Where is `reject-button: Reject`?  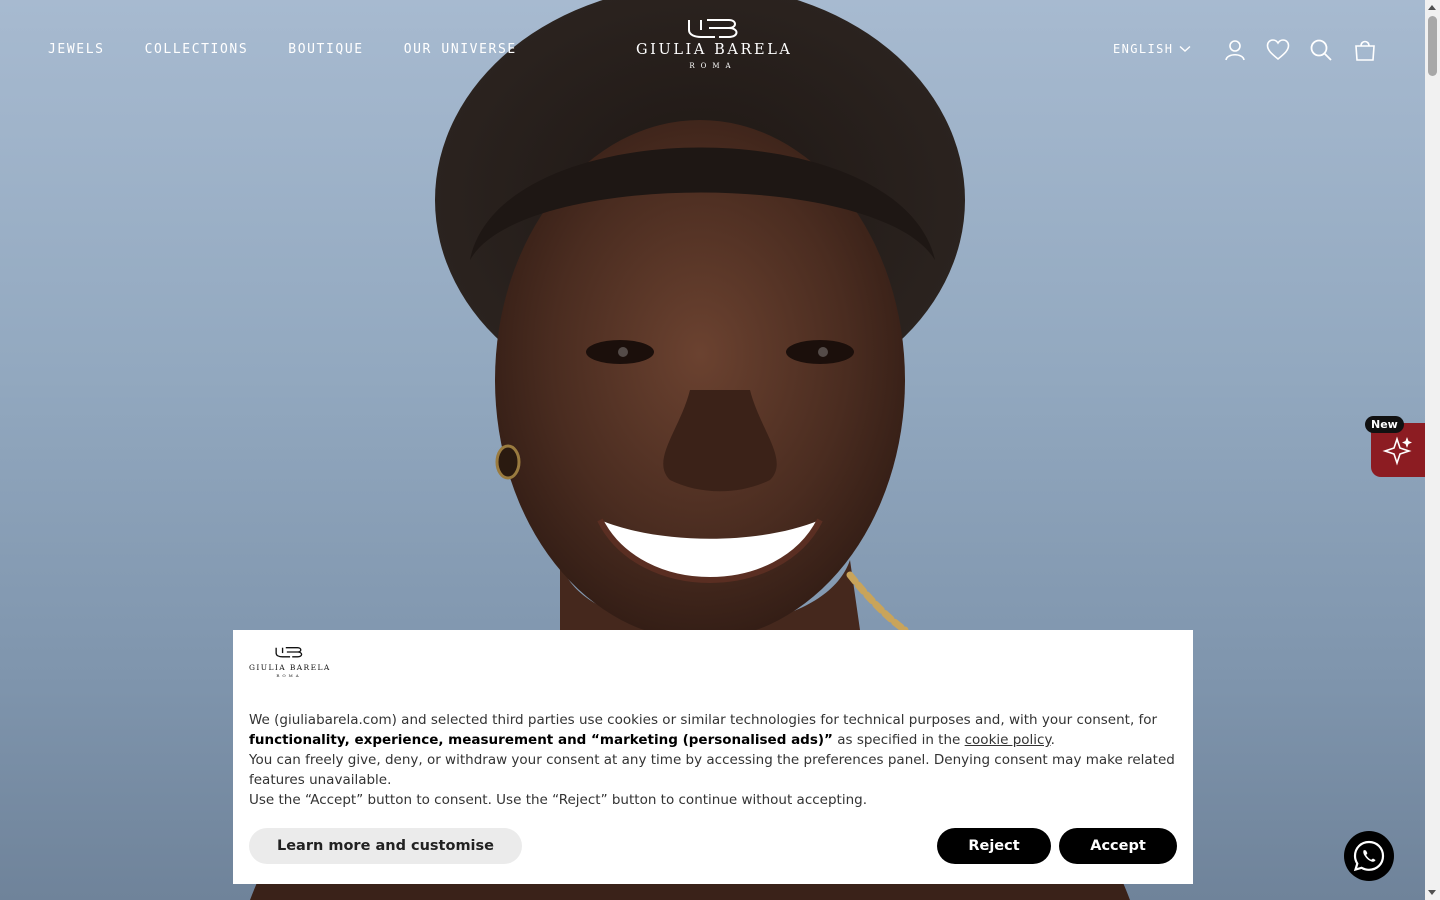
reject-button: Reject is located at coordinates (994, 846).